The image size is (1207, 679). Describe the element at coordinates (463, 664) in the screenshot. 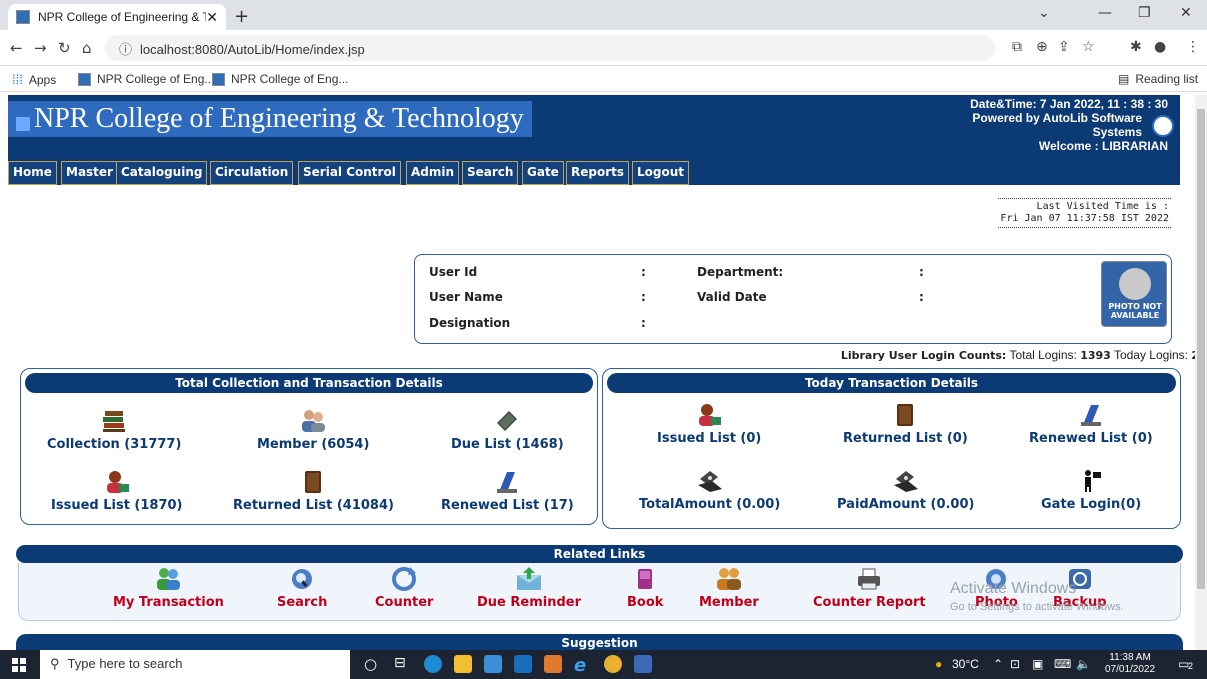

I see `file-explorer-icon` at that location.